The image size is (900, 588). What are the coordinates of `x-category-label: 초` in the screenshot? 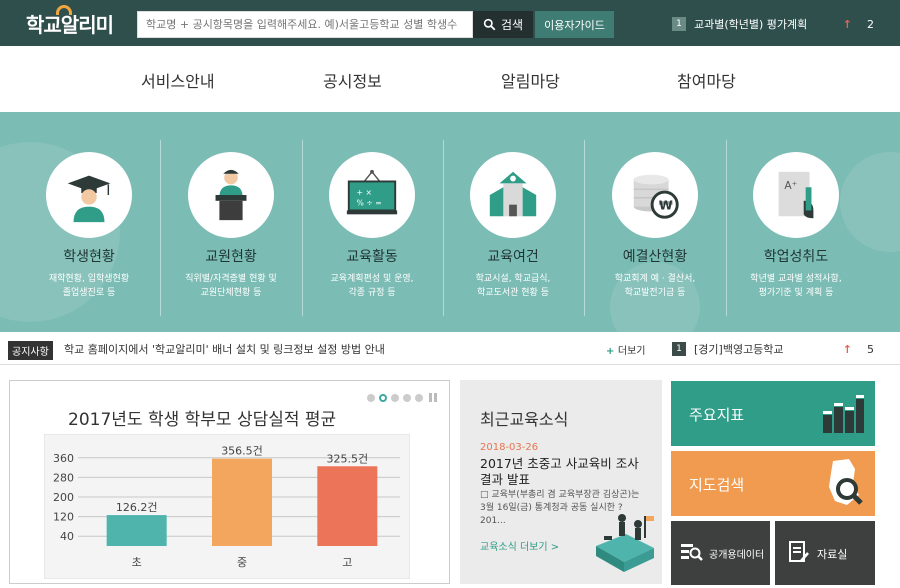 It's located at (137, 562).